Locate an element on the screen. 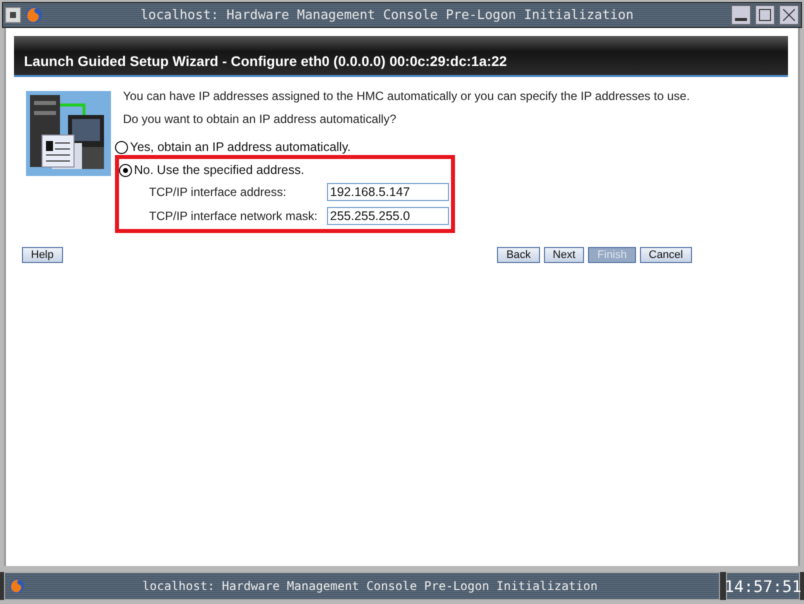  help-button: Help is located at coordinates (42, 255).